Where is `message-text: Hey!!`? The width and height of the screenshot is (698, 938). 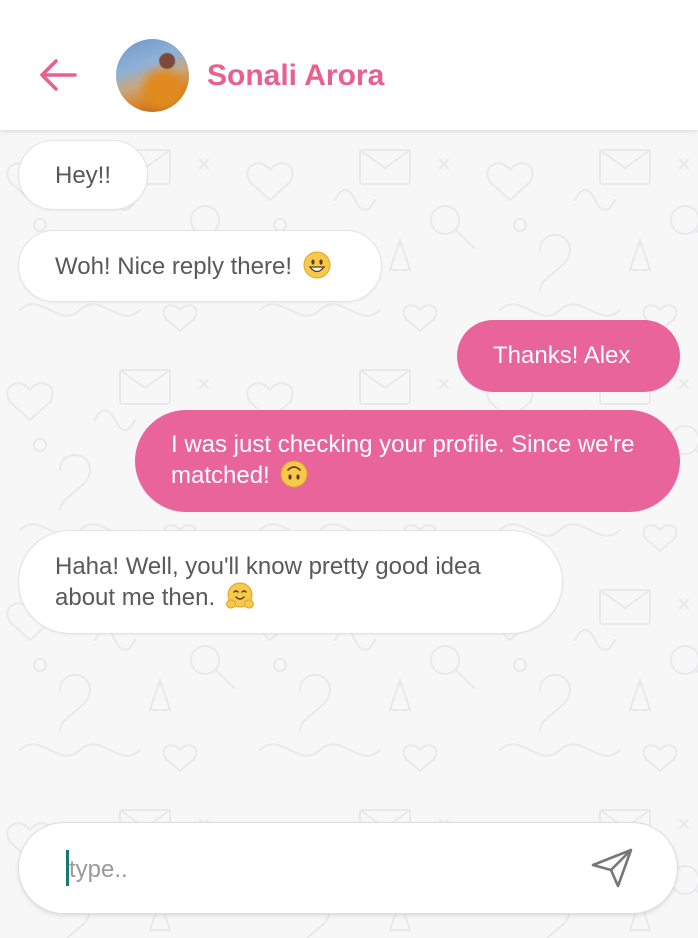
message-text: Hey!! is located at coordinates (83, 175).